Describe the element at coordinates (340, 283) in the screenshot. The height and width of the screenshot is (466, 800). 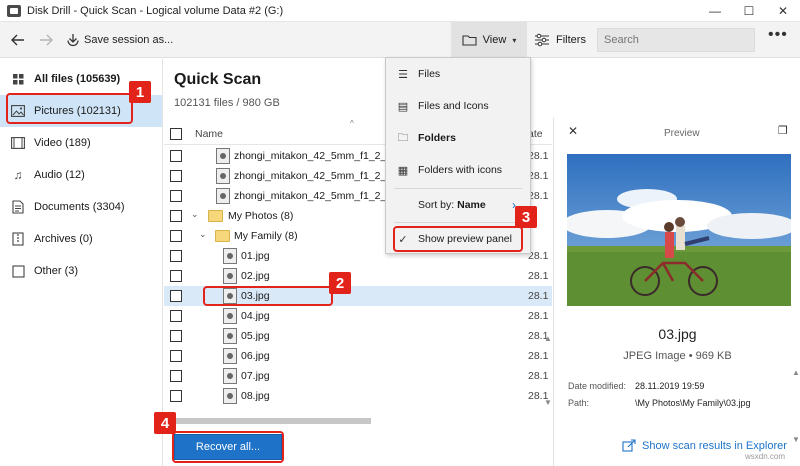
I see `annotation-number-2: 2` at that location.